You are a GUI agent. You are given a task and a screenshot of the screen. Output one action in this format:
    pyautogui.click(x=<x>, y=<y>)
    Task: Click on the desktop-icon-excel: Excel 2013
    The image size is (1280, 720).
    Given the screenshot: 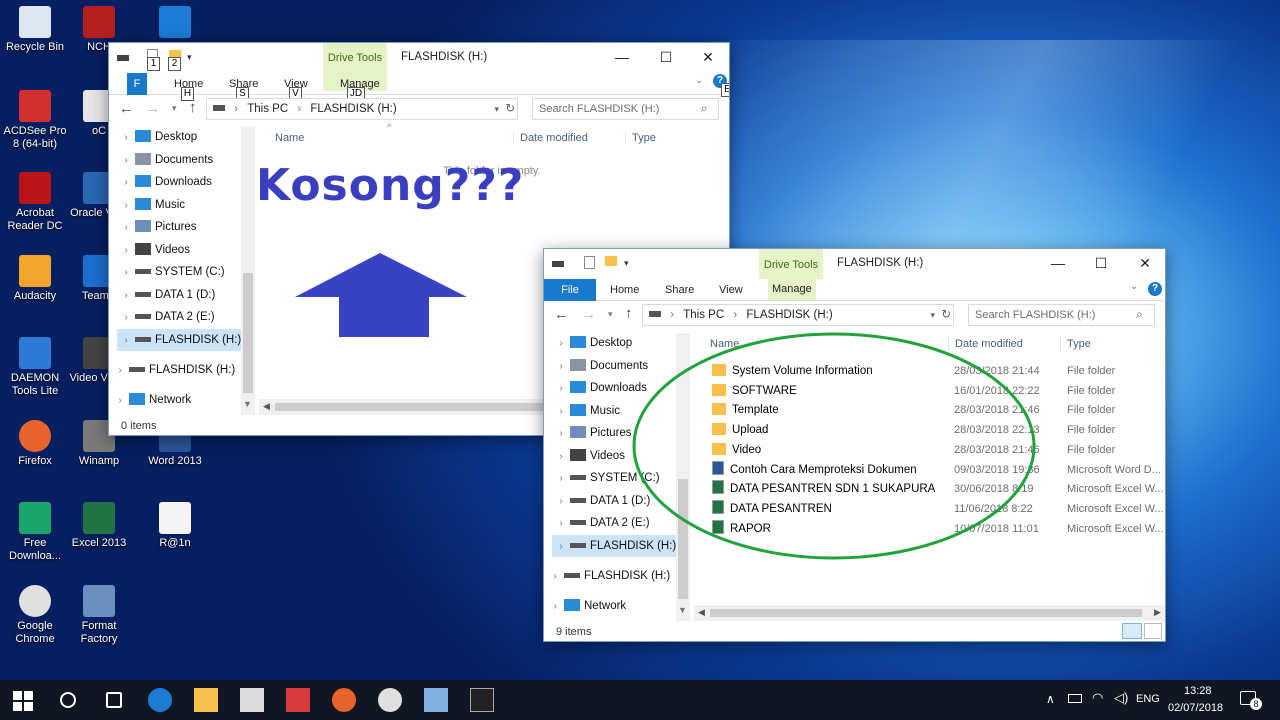 What is the action you would take?
    pyautogui.click(x=99, y=526)
    